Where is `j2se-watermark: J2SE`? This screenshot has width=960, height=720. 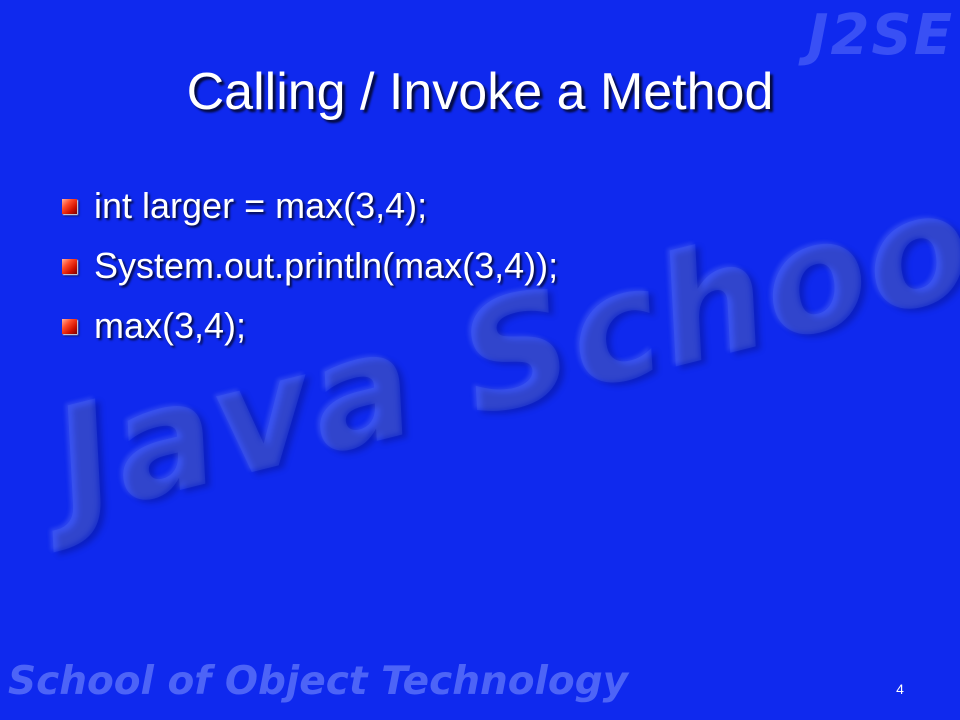 j2se-watermark: J2SE is located at coordinates (880, 35).